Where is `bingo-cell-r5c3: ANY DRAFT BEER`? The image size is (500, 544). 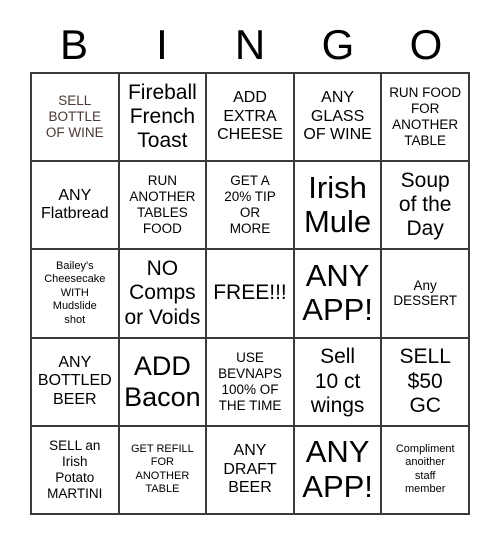 bingo-cell-r5c3: ANY DRAFT BEER is located at coordinates (251, 470).